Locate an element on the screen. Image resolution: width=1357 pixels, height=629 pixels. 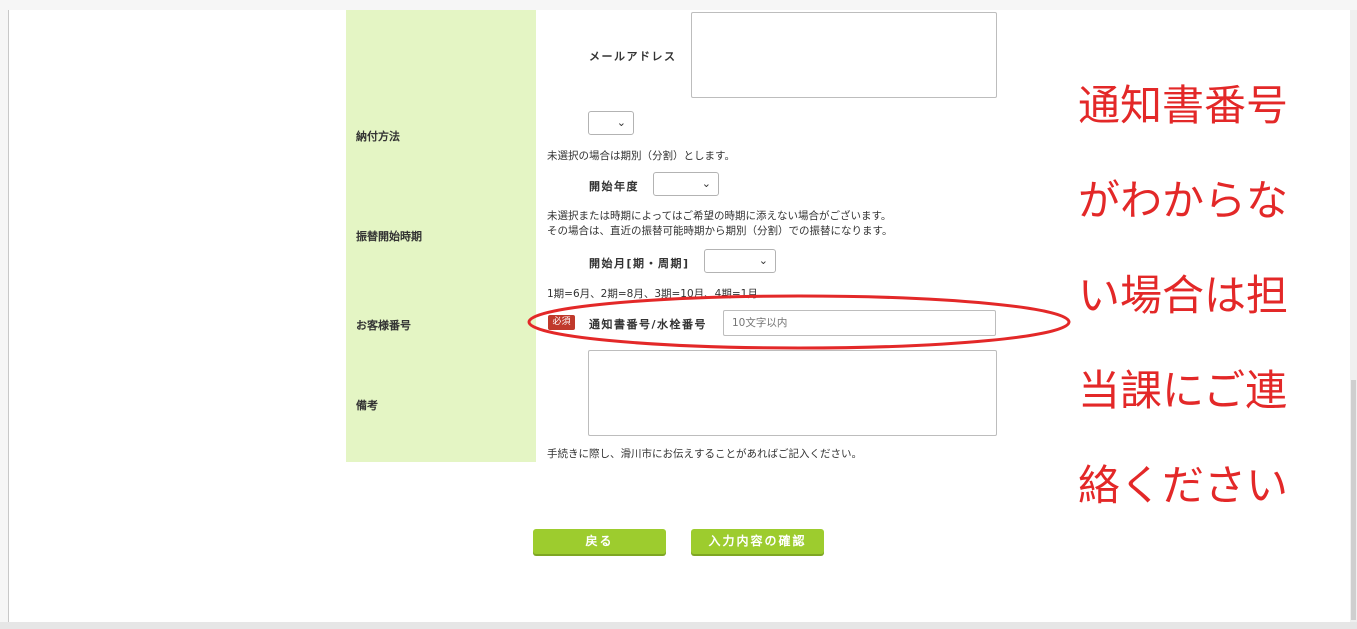
remarks-note: 手続きに際し、滑川市にお伝えすることがあればご記入ください。 is located at coordinates (704, 454).